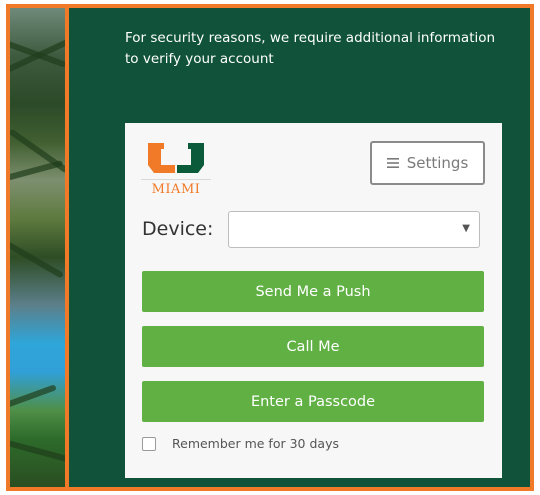 The image size is (540, 495). I want to click on settings-label: Settings, so click(437, 163).